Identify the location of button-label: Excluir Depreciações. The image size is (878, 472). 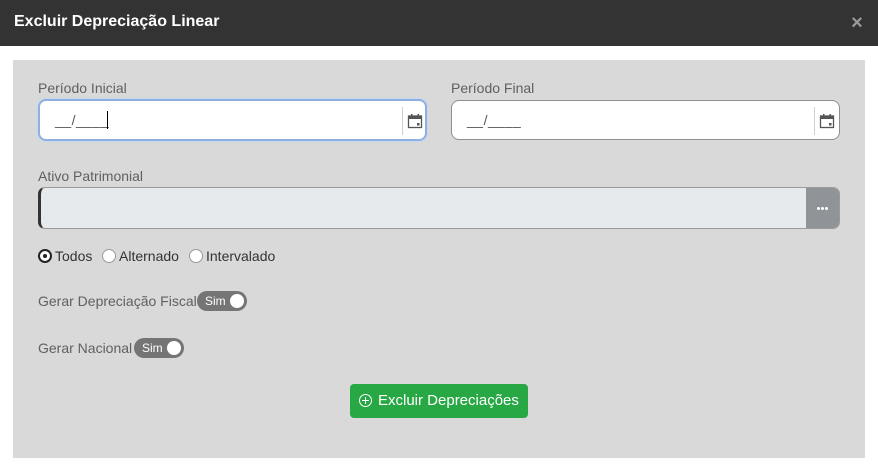
(448, 400).